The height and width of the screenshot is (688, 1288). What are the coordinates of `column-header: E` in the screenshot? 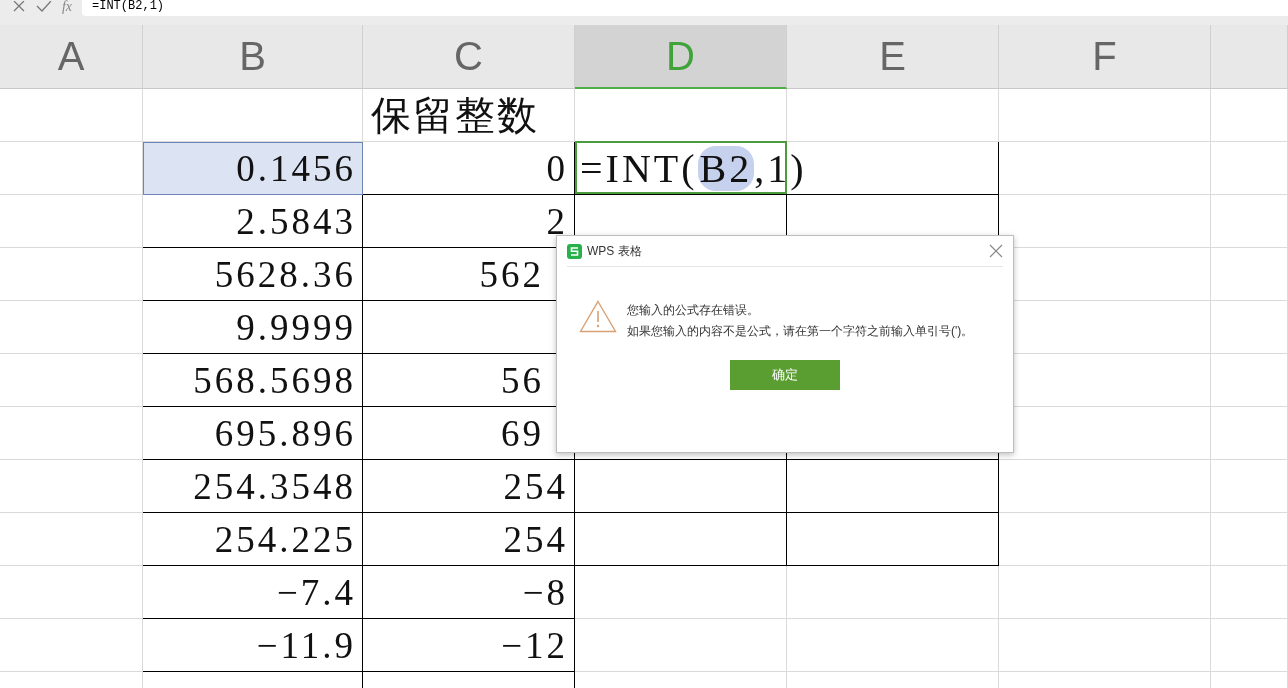 It's located at (893, 57).